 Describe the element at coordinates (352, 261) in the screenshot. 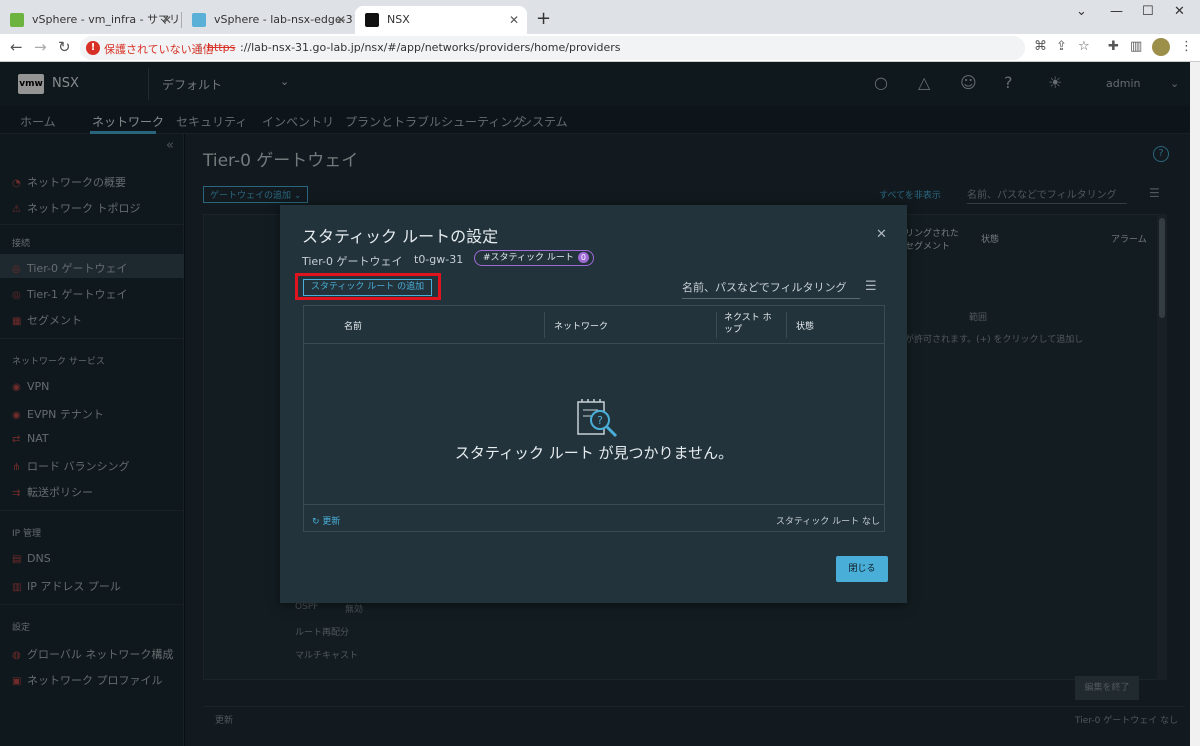

I see `gateway-label: Tier-0 ゲートウェイ` at that location.